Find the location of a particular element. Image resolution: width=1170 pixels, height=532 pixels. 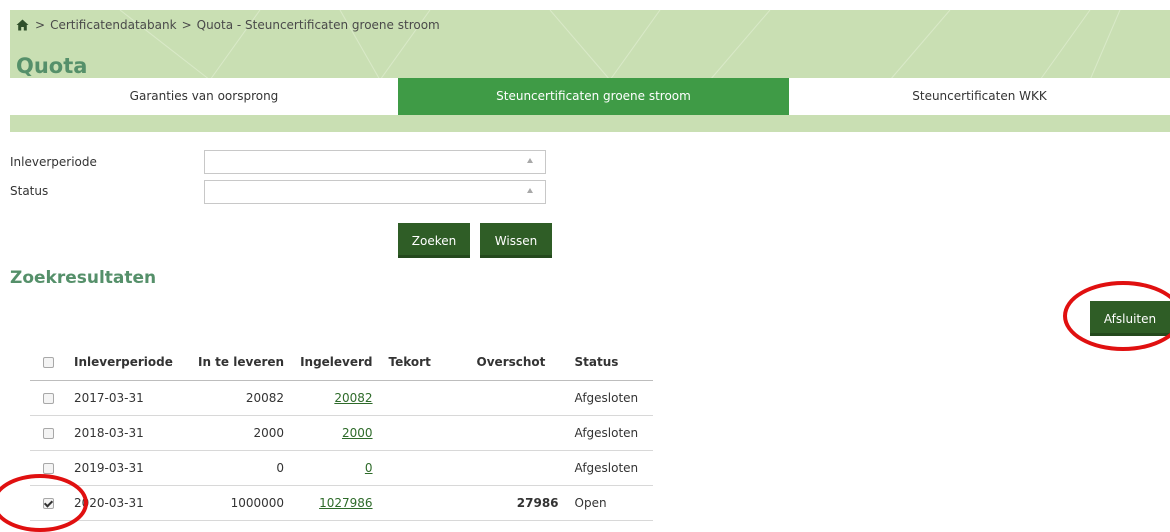

ingeleverd-link: 2000 is located at coordinates (357, 433).